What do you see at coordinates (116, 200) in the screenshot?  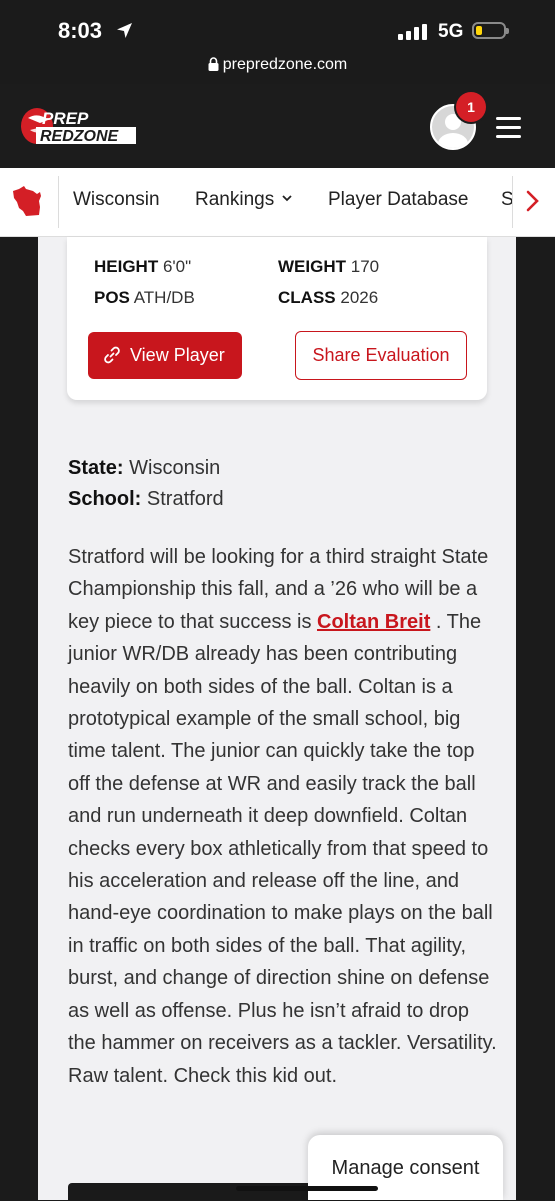 I see `nav-item-wisconsin: Wisconsin` at bounding box center [116, 200].